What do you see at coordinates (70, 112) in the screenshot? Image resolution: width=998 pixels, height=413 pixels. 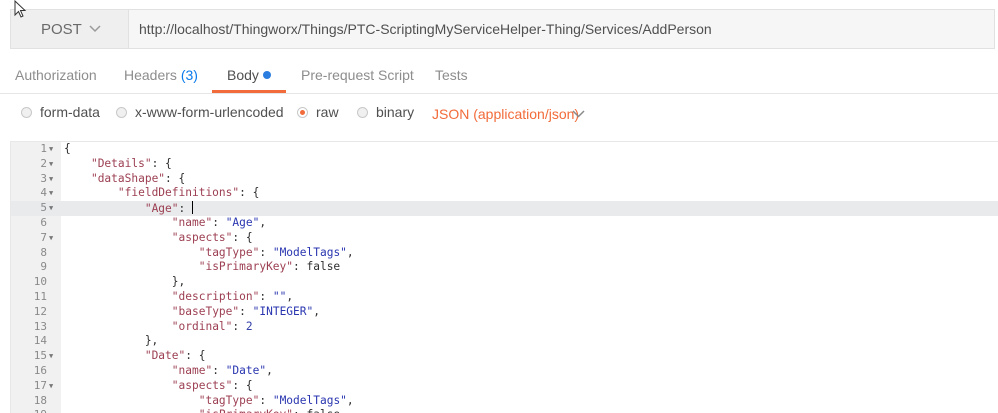 I see `form-data-label: form-data` at bounding box center [70, 112].